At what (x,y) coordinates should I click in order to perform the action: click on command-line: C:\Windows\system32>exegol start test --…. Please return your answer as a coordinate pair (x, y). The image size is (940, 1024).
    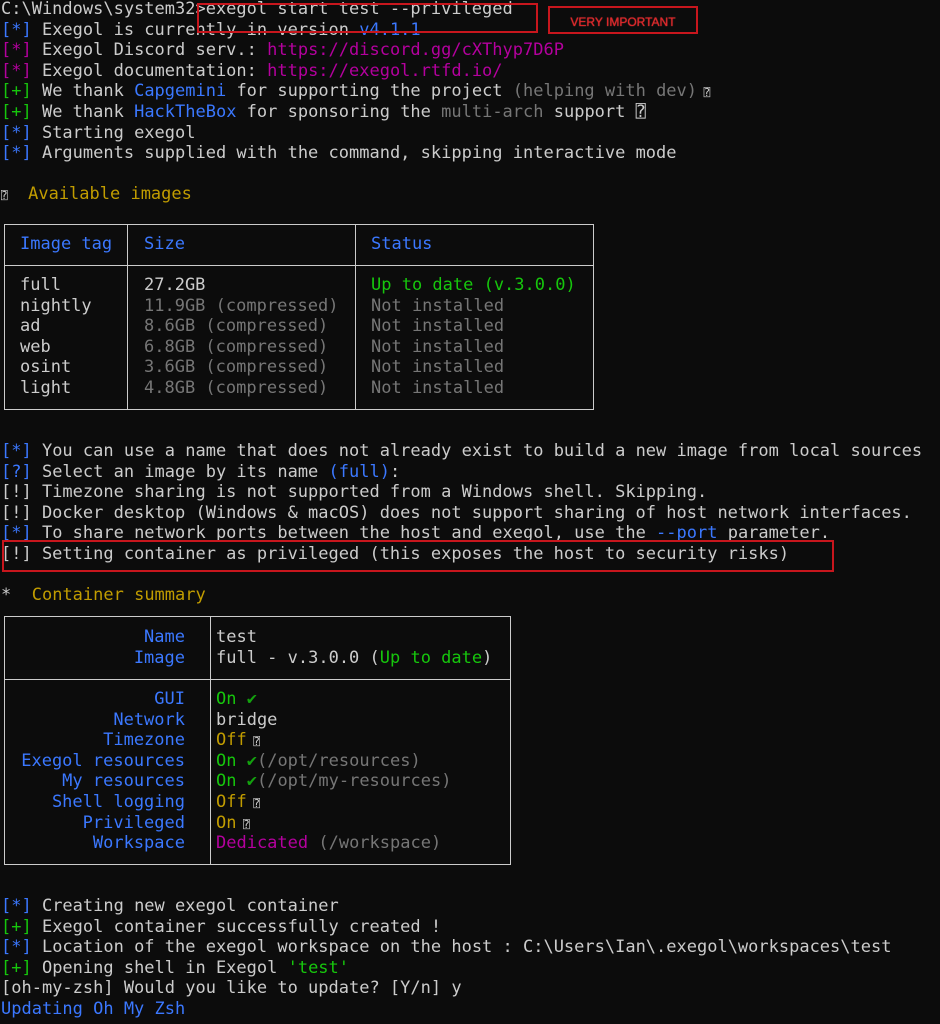
    Looking at the image, I should click on (470, 10).